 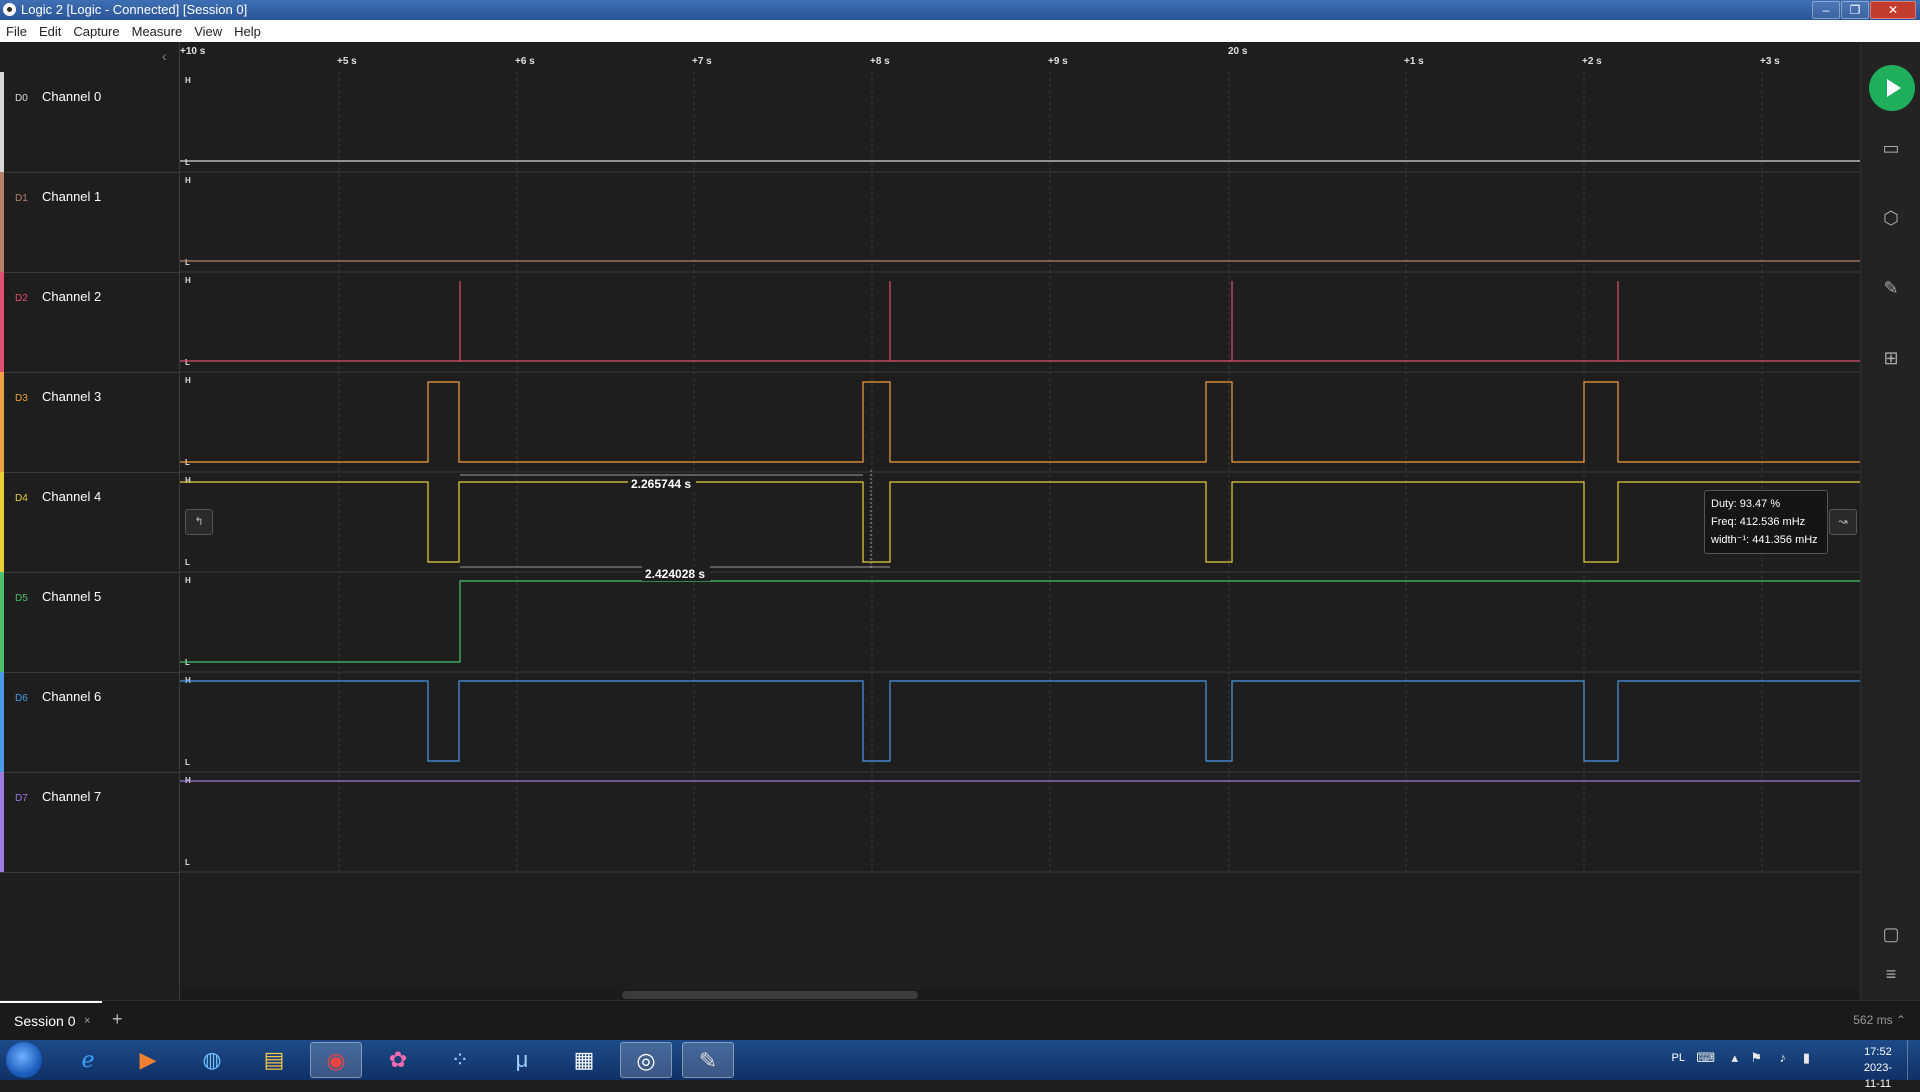 What do you see at coordinates (1892, 88) in the screenshot?
I see `start-capture-button` at bounding box center [1892, 88].